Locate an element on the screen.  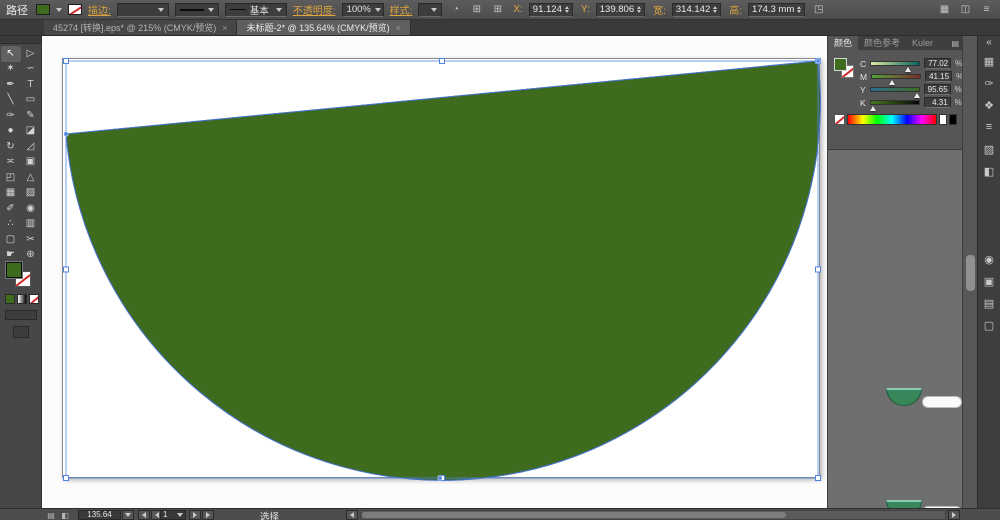
transform-panel-icon: ◳ is located at coordinates (818, 10).